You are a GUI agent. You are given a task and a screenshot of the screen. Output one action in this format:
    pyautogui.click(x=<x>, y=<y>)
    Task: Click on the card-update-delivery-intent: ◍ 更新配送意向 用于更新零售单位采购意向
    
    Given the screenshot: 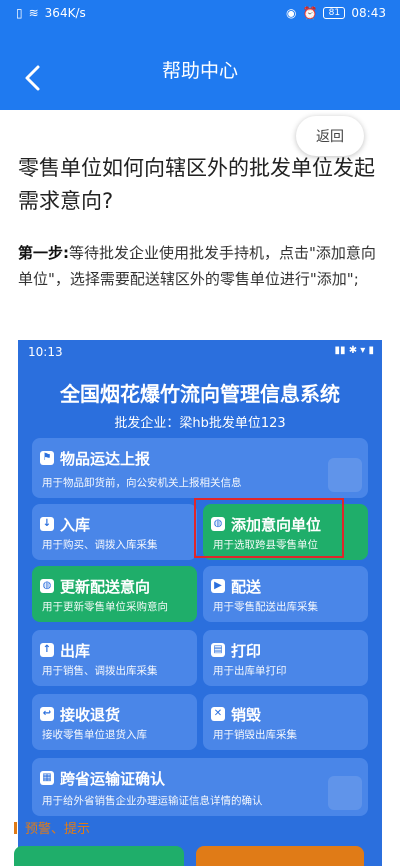 What is the action you would take?
    pyautogui.click(x=114, y=594)
    